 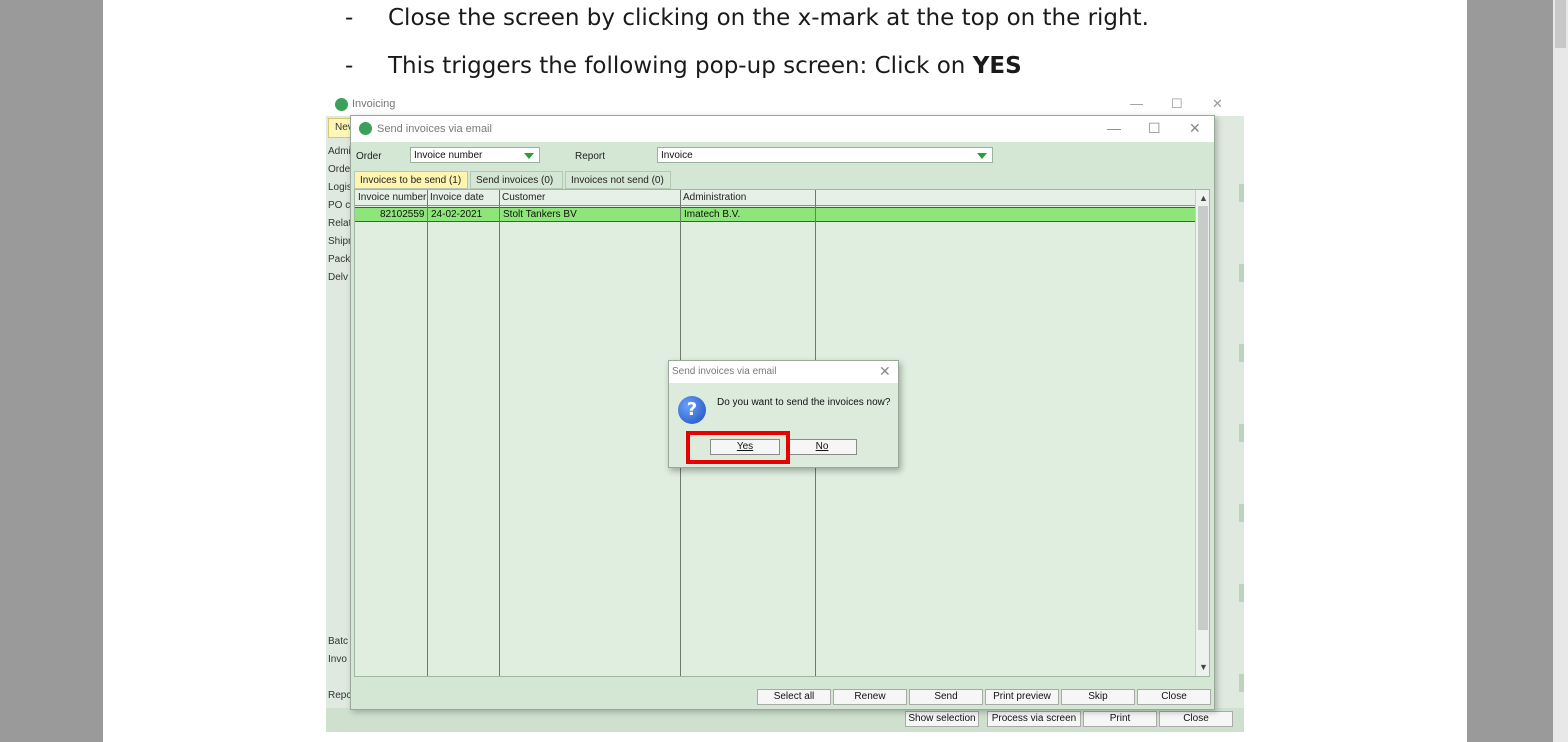 What do you see at coordinates (1203, 418) in the screenshot?
I see `scroll-thumb` at bounding box center [1203, 418].